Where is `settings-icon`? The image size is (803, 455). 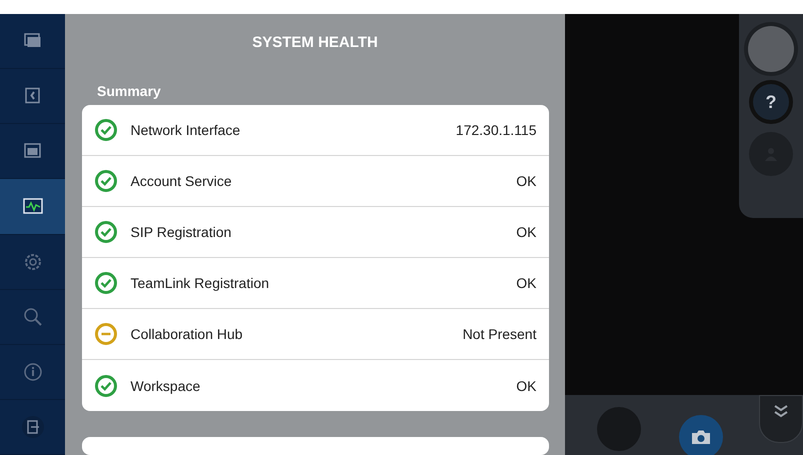 settings-icon is located at coordinates (32, 262).